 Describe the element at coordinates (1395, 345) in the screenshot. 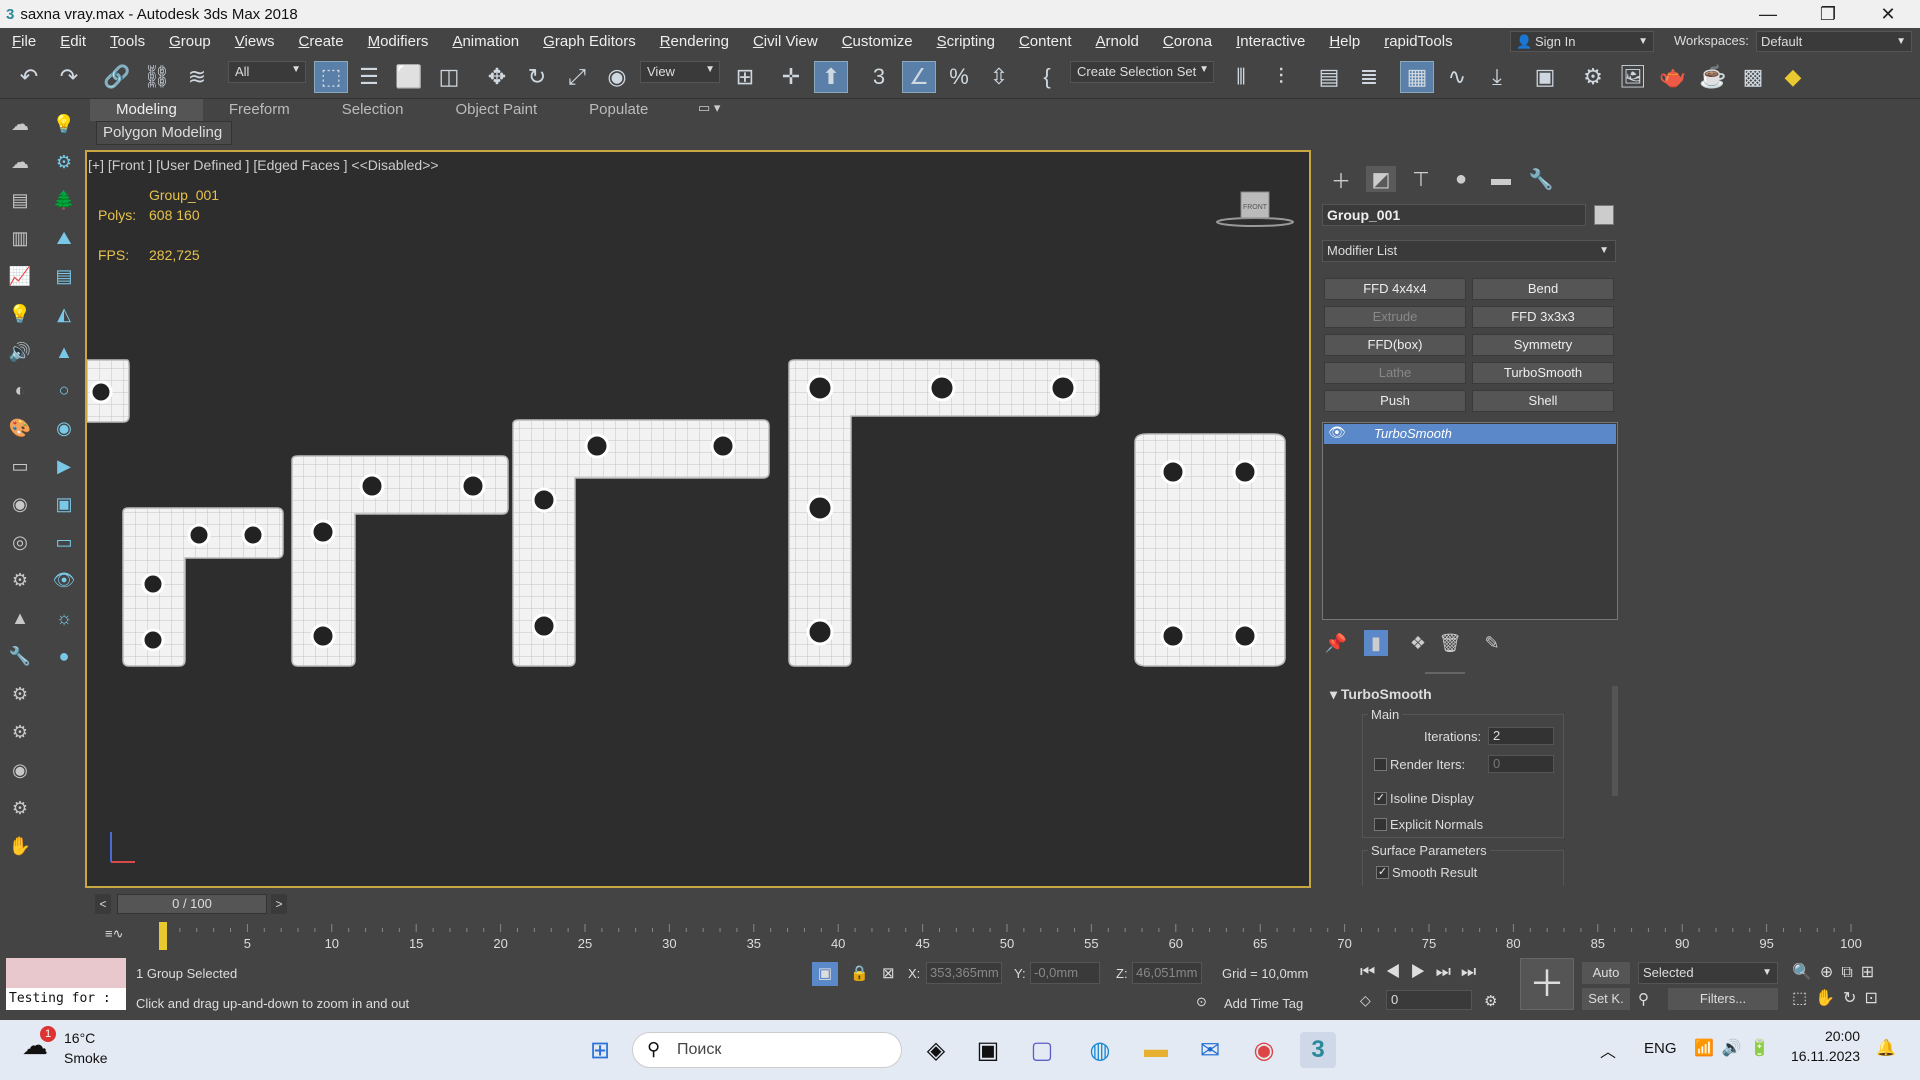

I see `modifier-button-ffd-box-: FFD(box)` at that location.